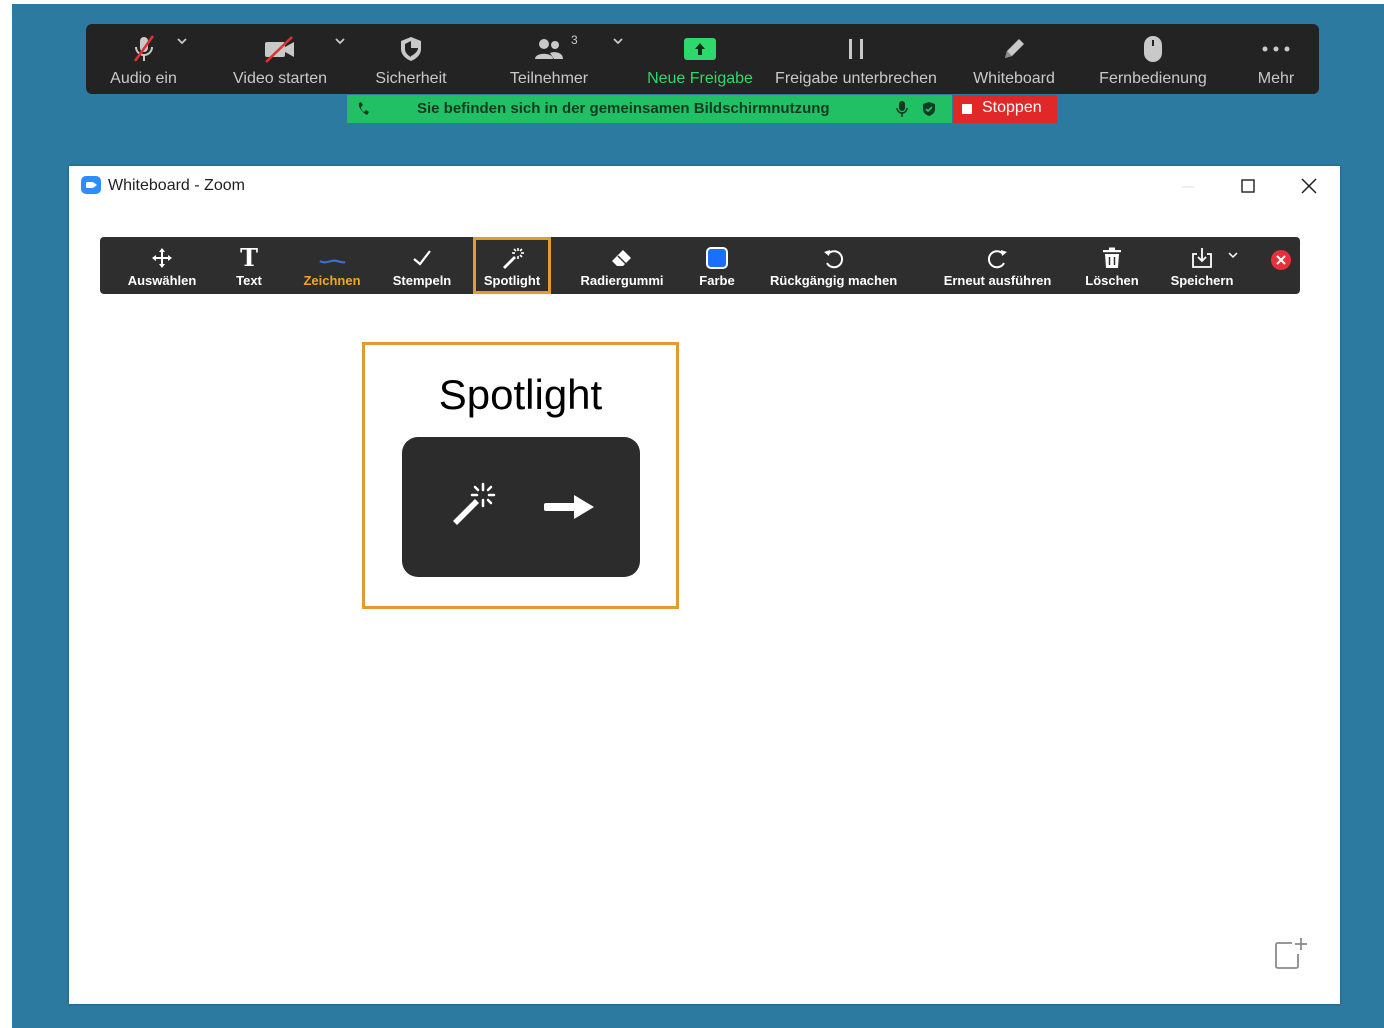 The width and height of the screenshot is (1384, 1028). I want to click on video-label: Video starten, so click(280, 78).